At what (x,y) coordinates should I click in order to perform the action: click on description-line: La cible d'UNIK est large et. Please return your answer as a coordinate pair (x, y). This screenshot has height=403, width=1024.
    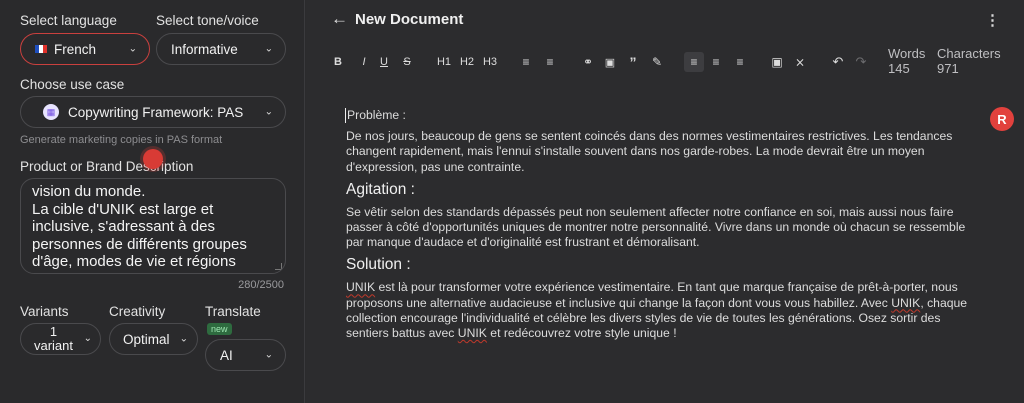
    Looking at the image, I should click on (123, 209).